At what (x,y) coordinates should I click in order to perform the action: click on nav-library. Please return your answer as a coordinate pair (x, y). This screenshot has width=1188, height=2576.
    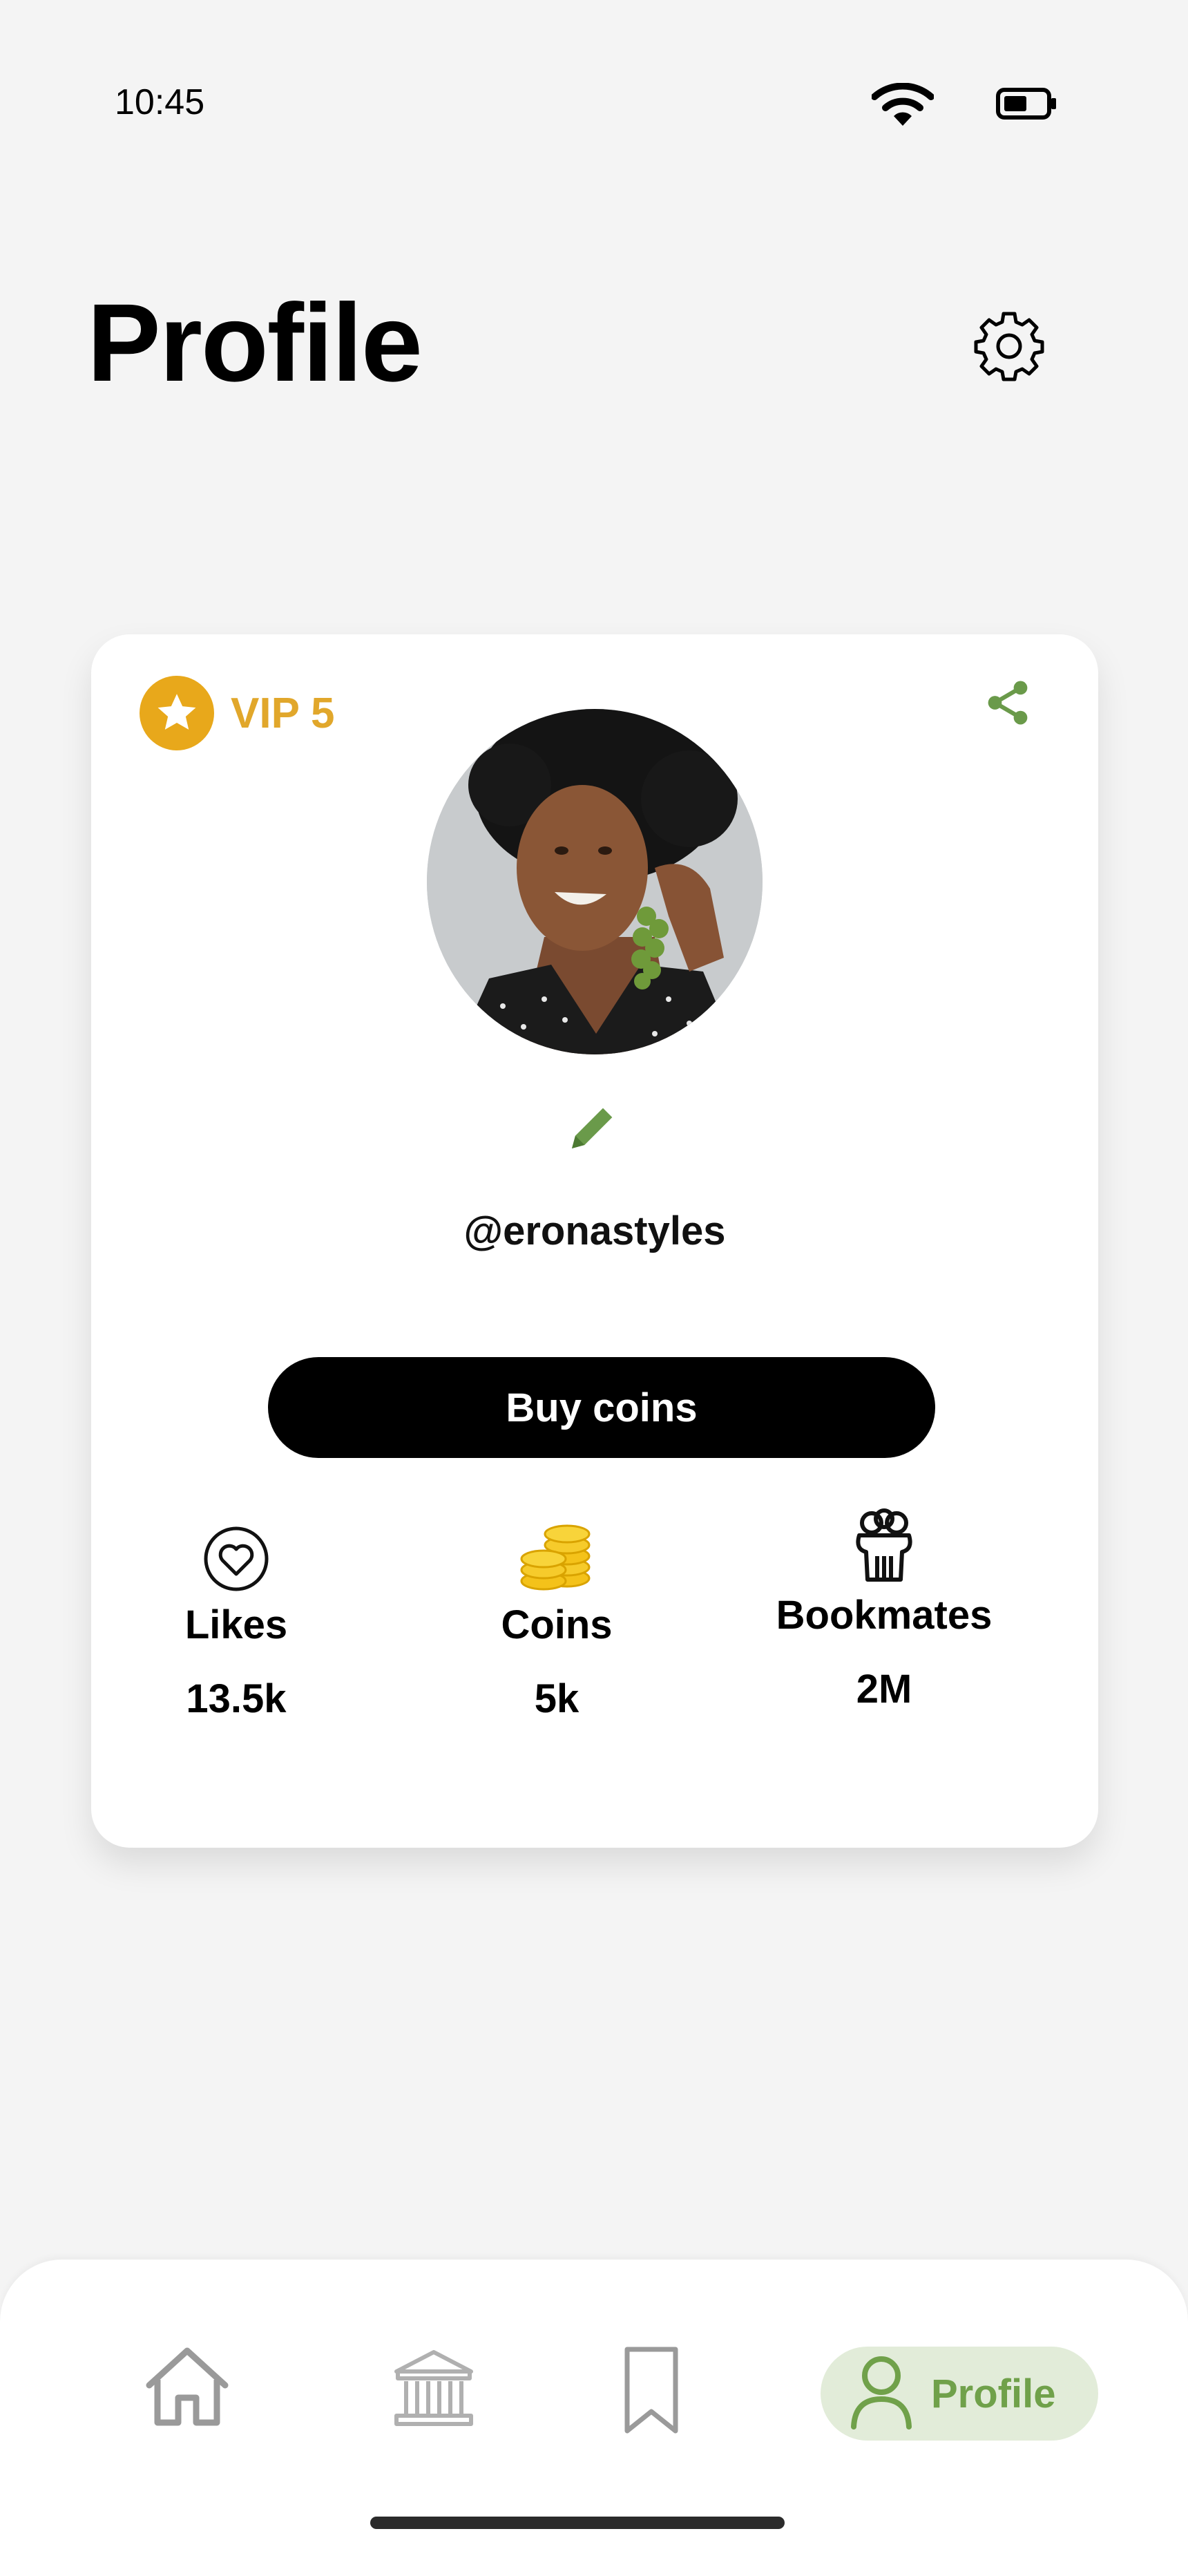
    Looking at the image, I should click on (434, 2390).